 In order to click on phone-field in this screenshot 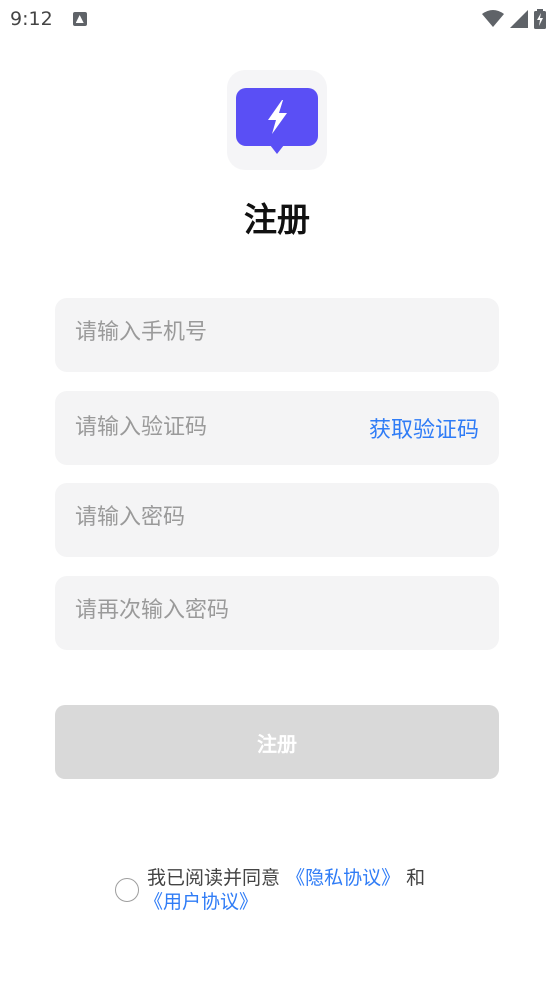, I will do `click(277, 335)`.